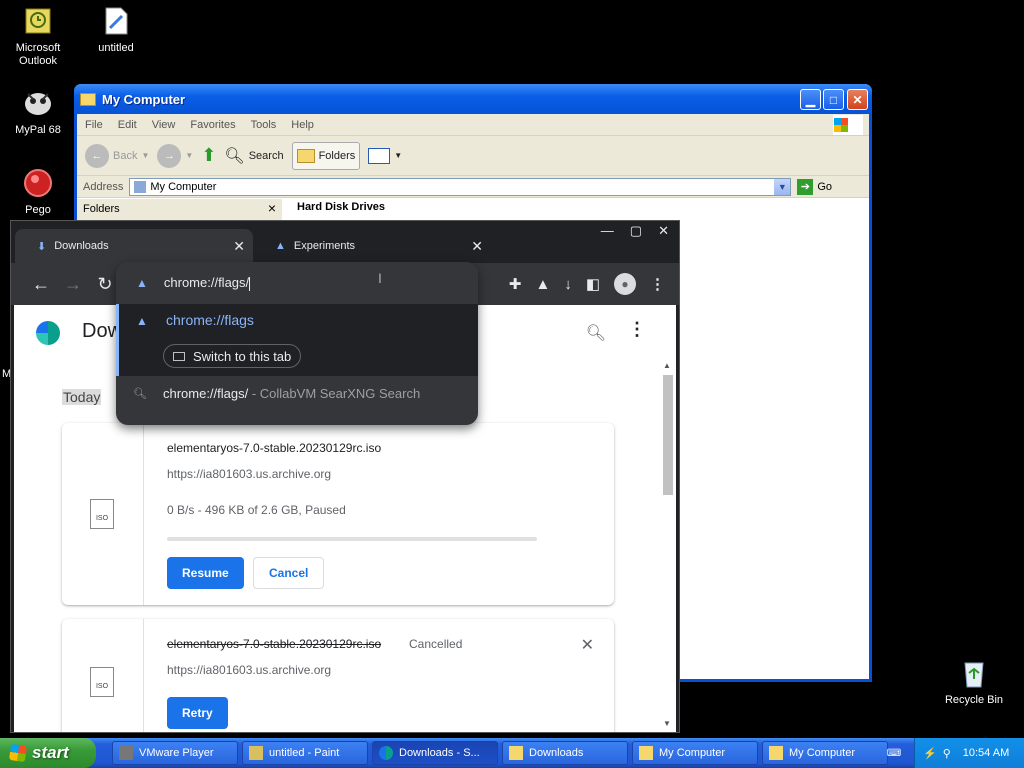 The width and height of the screenshot is (1024, 768). Describe the element at coordinates (38, 191) in the screenshot. I see `desktop-icon-pego: Pego` at that location.